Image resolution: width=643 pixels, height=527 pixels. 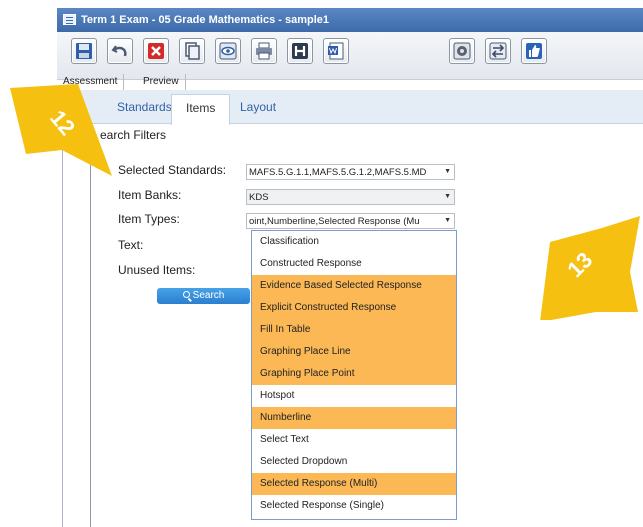 I want to click on selected-standards-value: MAFS.5.G.1.1,MAFS.5.G.1.2,MAFS.5.MD, so click(x=338, y=172).